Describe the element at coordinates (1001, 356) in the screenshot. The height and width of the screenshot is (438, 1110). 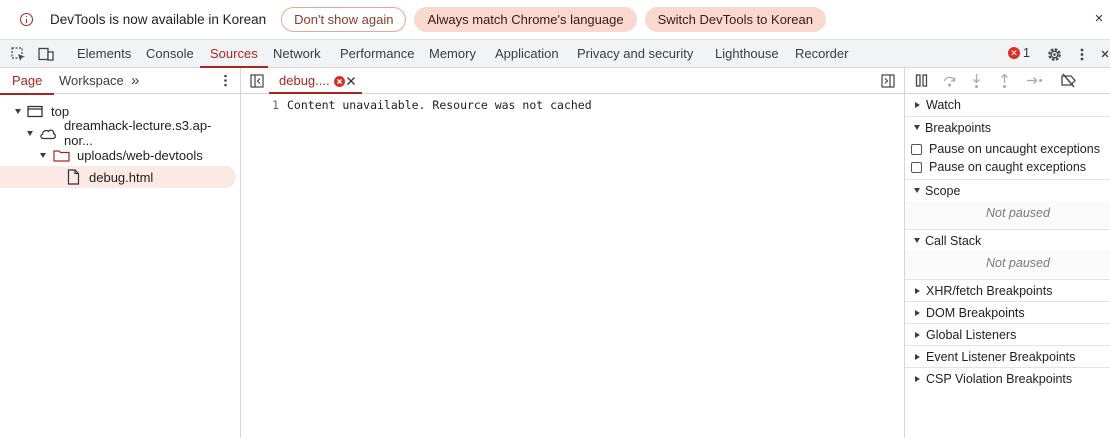
I see `event-listener-breakpoints-label: Event Listener Breakpoints` at that location.